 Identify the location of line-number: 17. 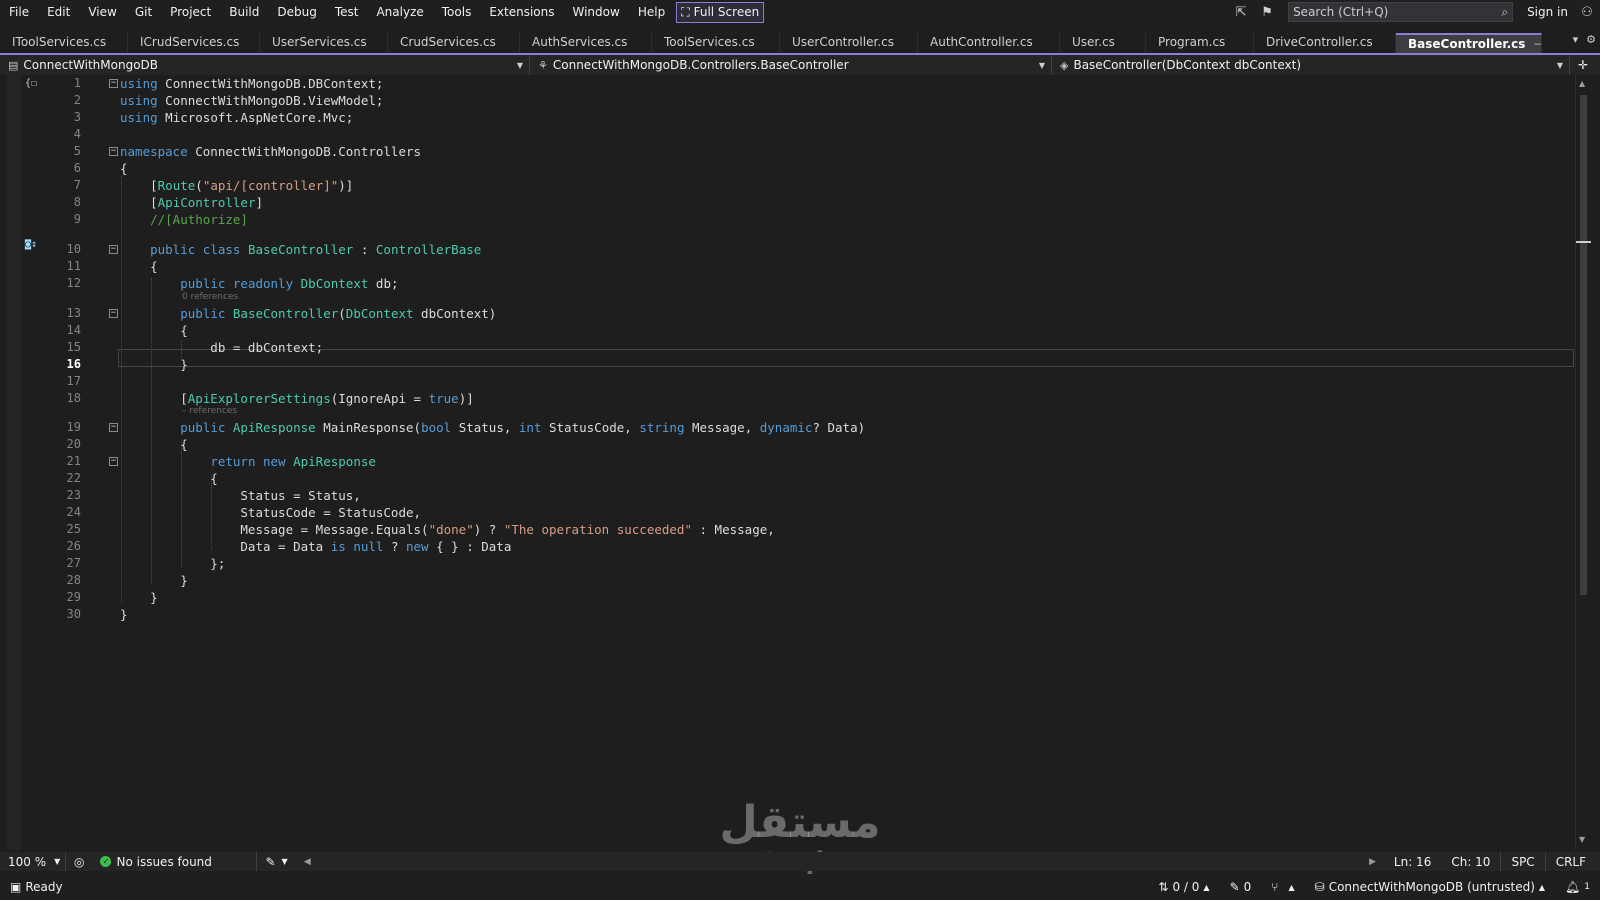
(73, 381).